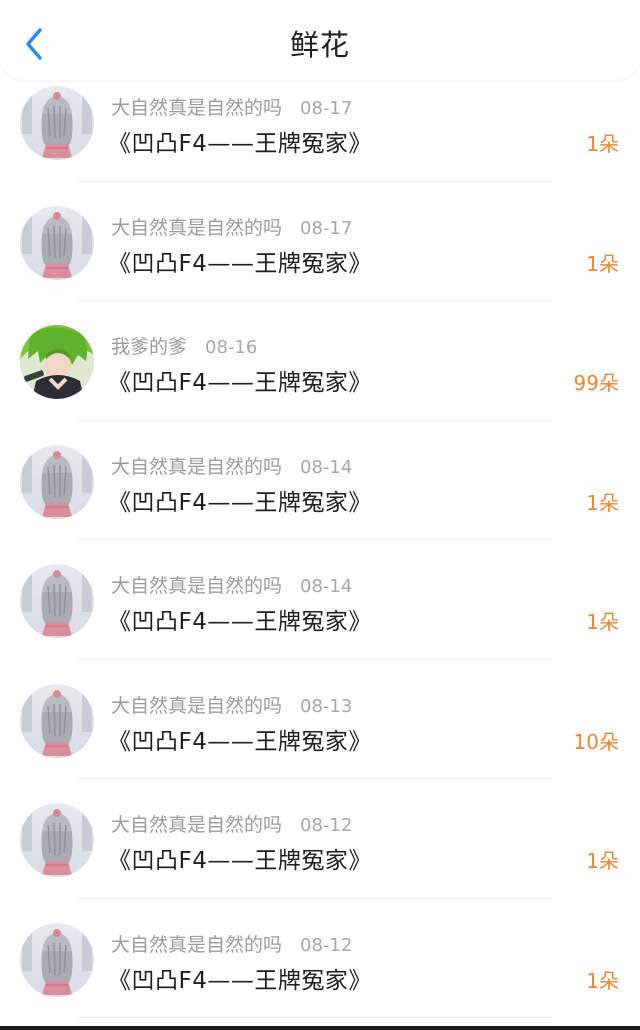 This screenshot has width=640, height=1030. Describe the element at coordinates (596, 383) in the screenshot. I see `flower-count: 99朵` at that location.